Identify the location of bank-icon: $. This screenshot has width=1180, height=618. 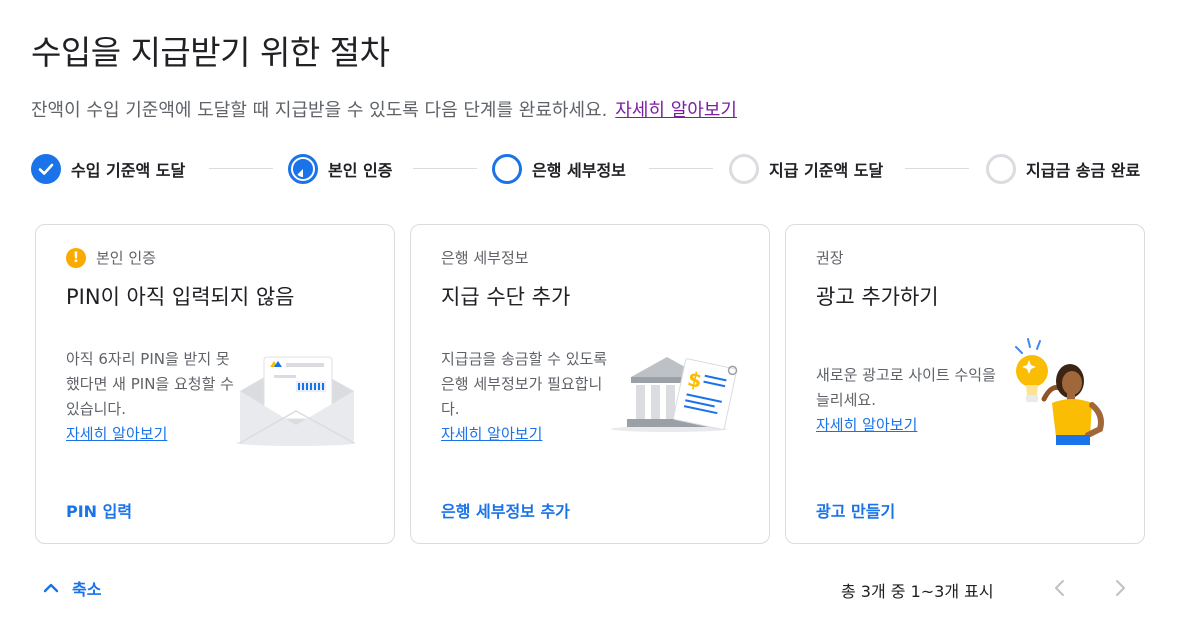
(674, 396).